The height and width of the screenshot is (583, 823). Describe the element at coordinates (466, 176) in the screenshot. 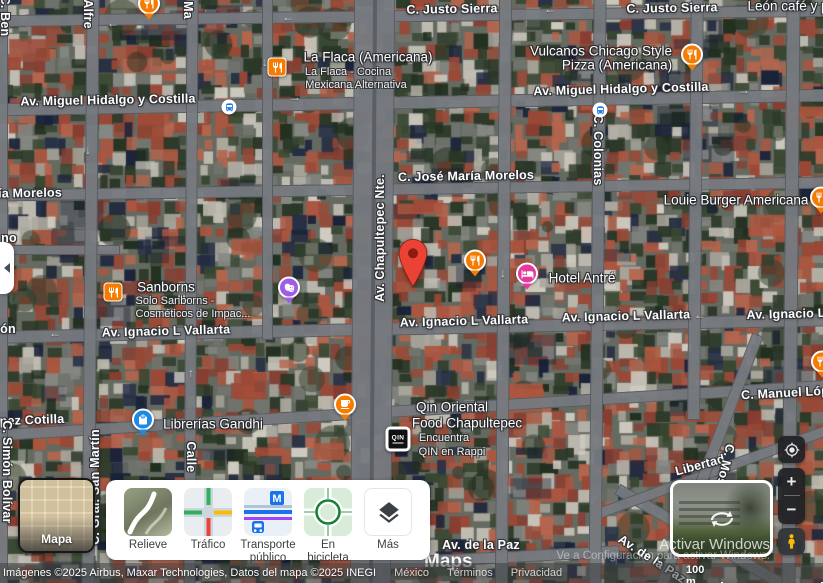

I see `street-label: C. José María Morelos` at that location.